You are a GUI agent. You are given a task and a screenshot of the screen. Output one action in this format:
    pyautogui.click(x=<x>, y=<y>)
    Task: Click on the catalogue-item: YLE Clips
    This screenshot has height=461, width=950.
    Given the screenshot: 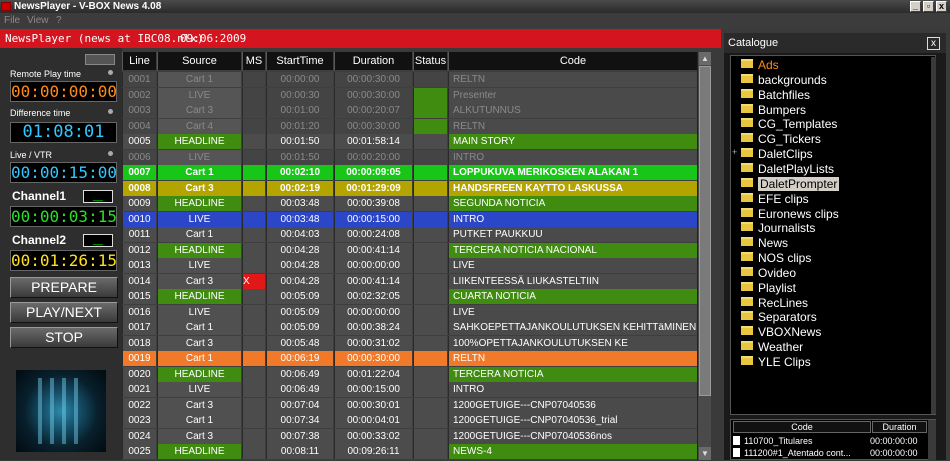 What is the action you would take?
    pyautogui.click(x=776, y=362)
    